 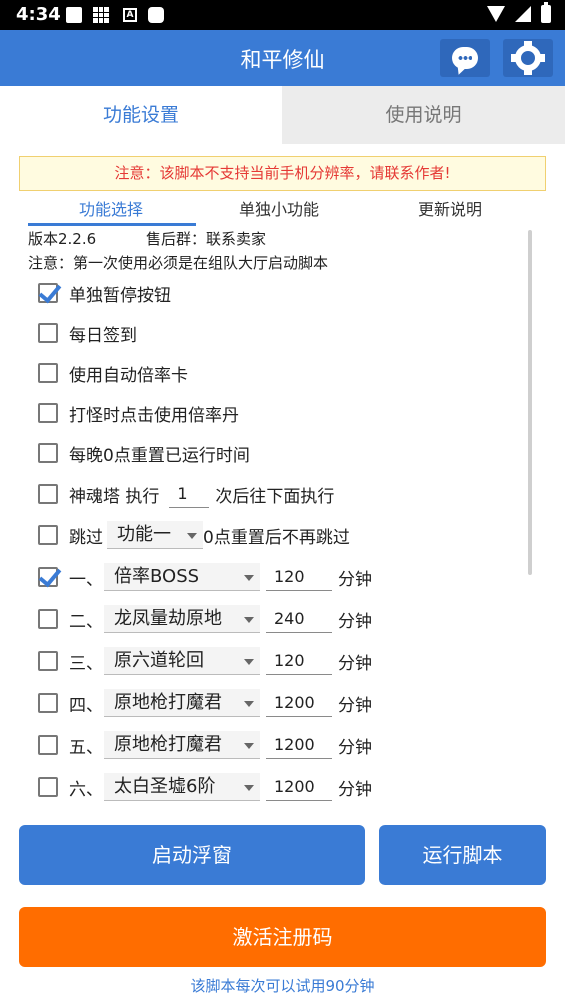 I want to click on chat-icon, so click(x=465, y=58).